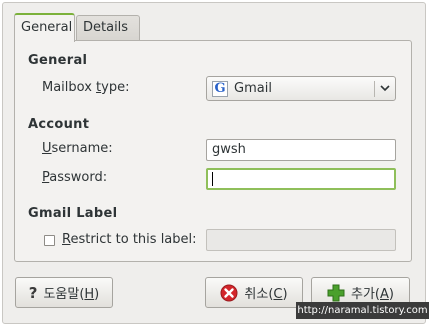 This screenshot has width=430, height=328. Describe the element at coordinates (69, 87) in the screenshot. I see `mailbox-type-label-text: Mailbox` at that location.